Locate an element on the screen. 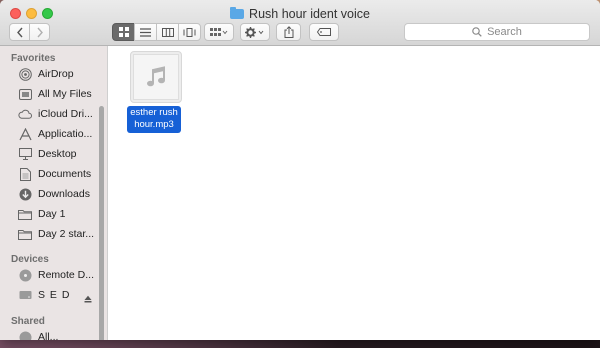 Image resolution: width=600 pixels, height=348 pixels. gear-icon is located at coordinates (254, 32).